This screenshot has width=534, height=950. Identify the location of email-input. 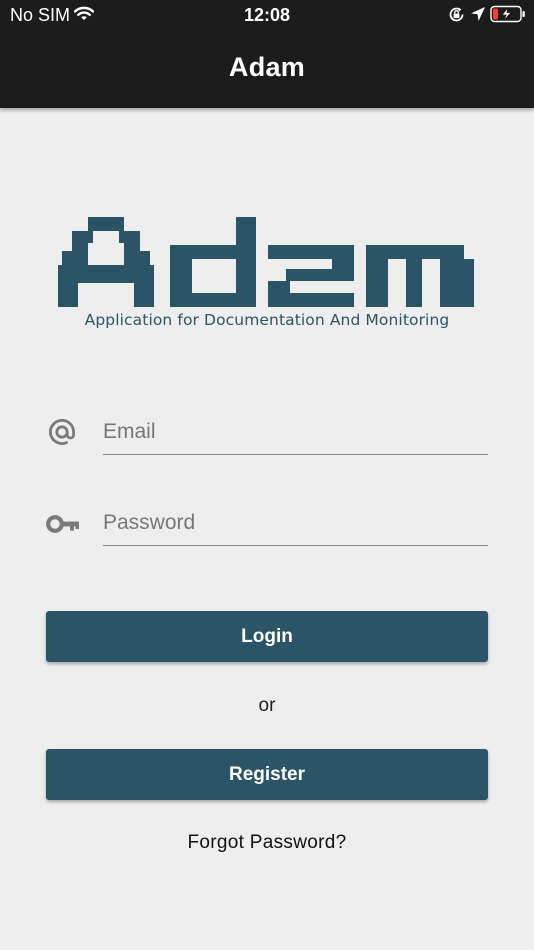
(295, 432).